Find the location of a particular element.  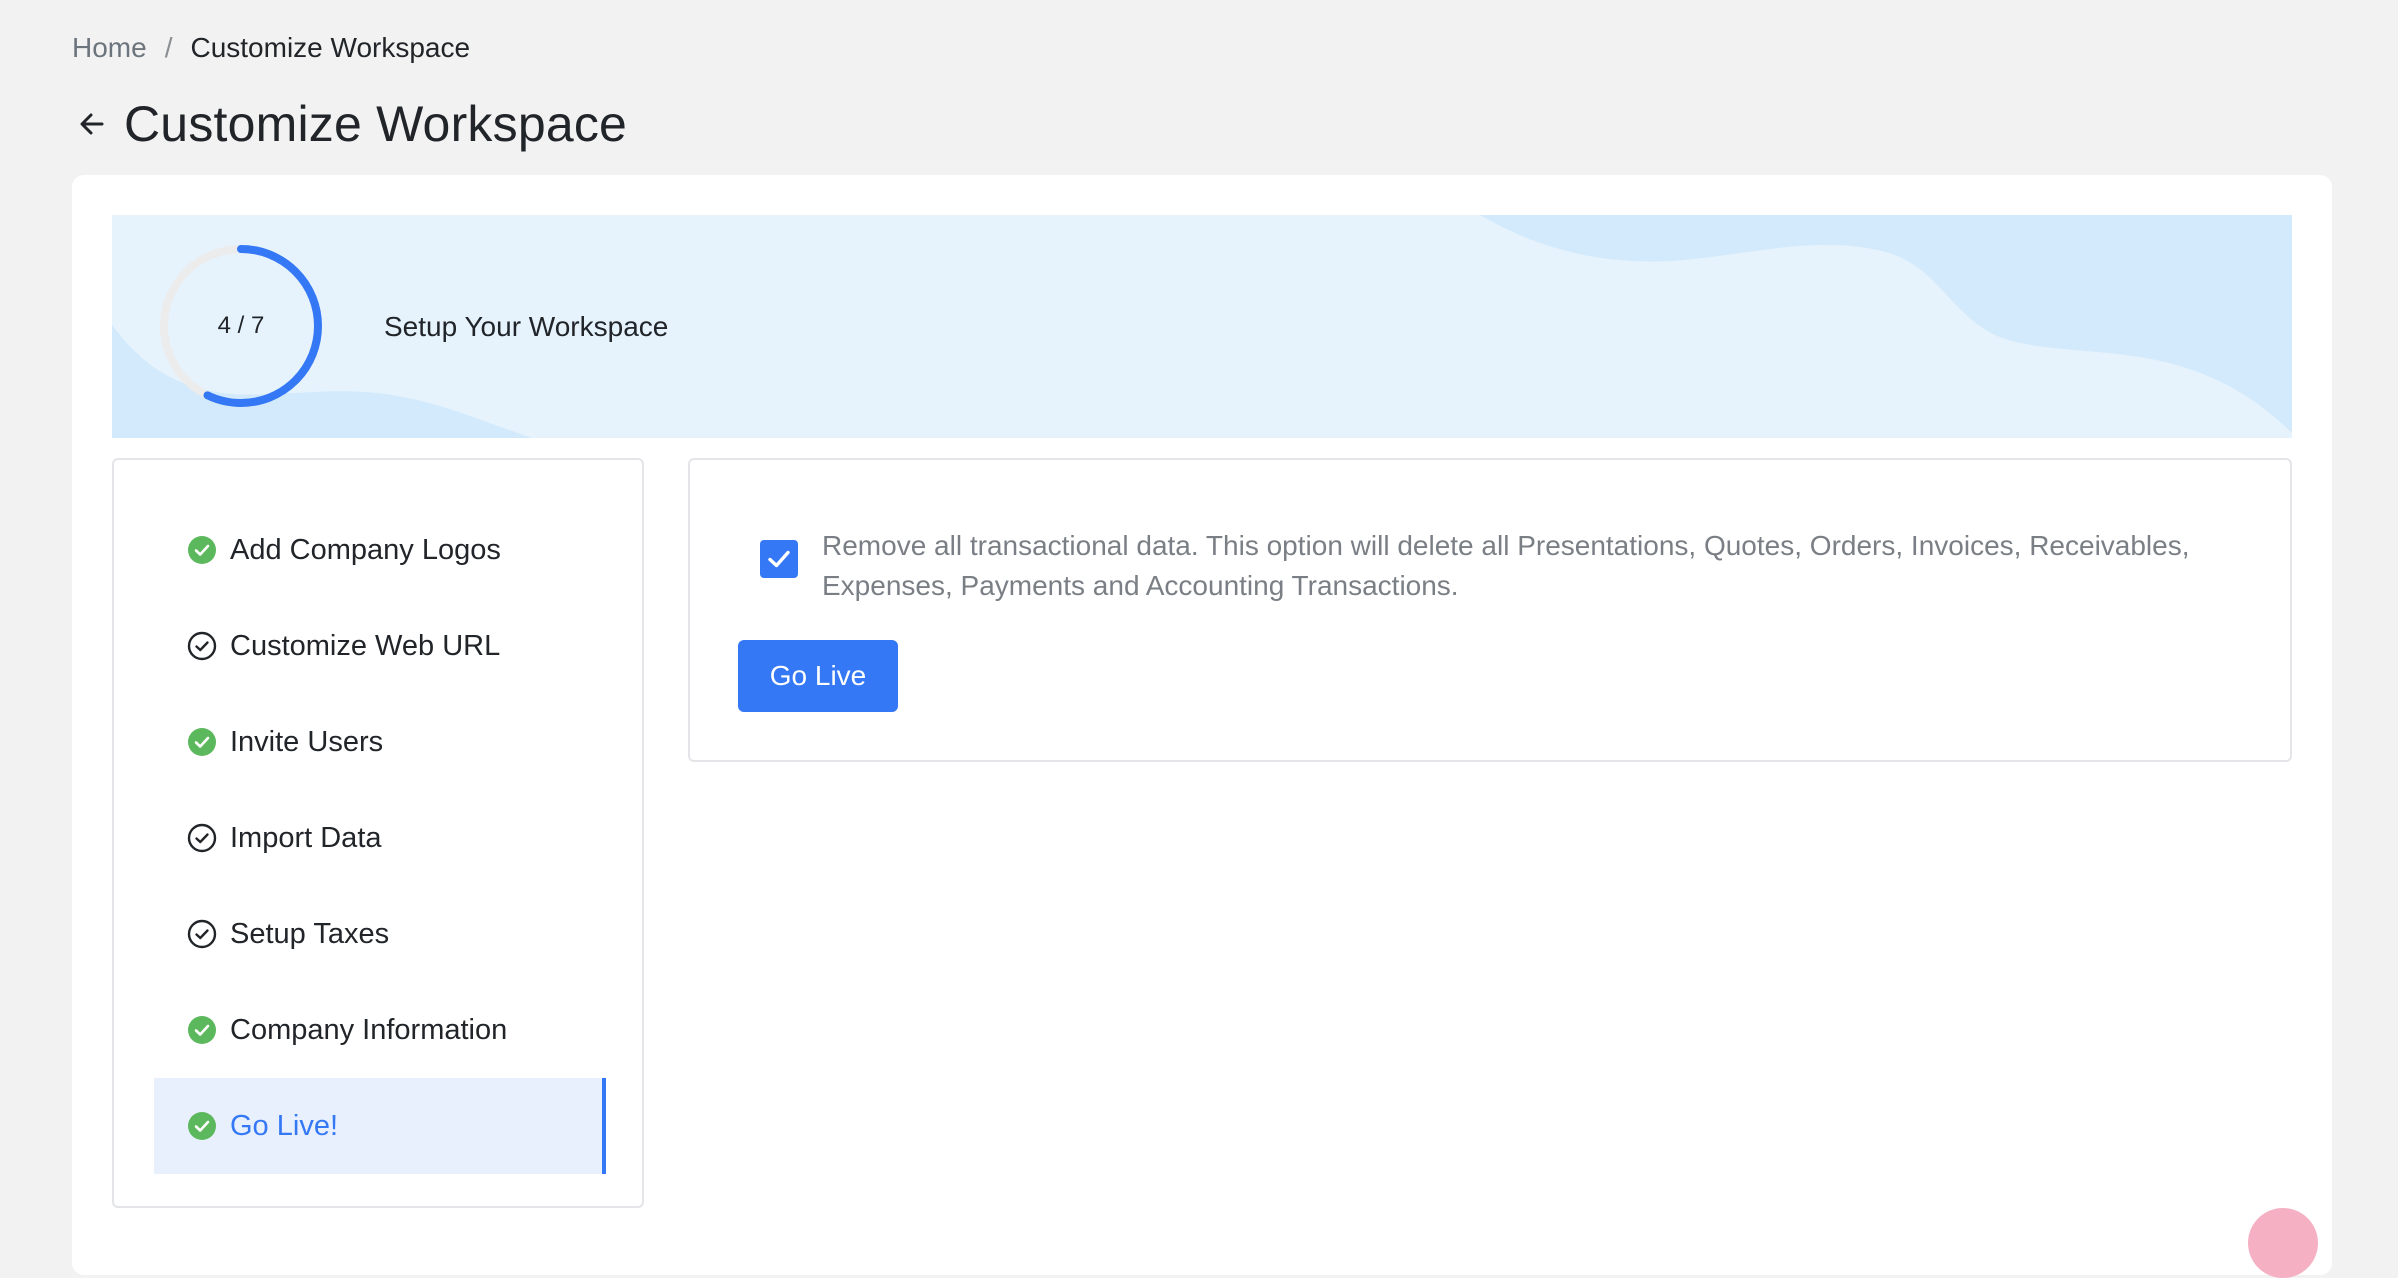

go-live-button: Go Live is located at coordinates (818, 676).